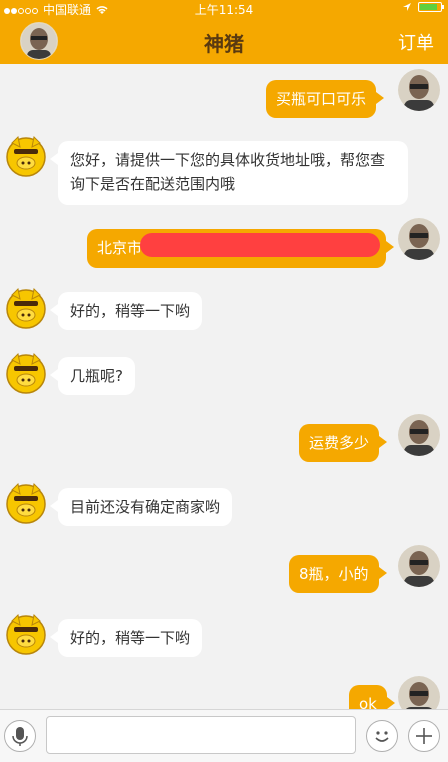 The image size is (448, 762). I want to click on plus-icon, so click(424, 736).